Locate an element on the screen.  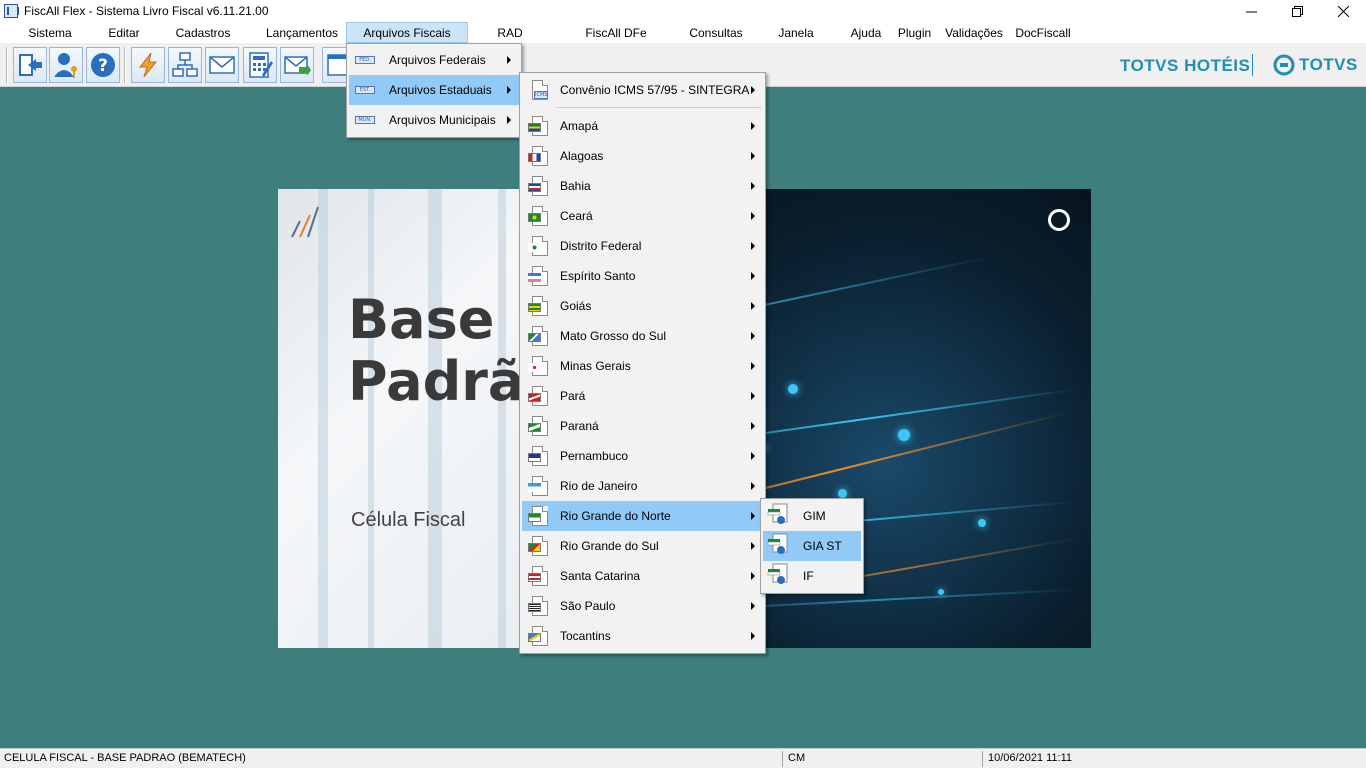
menu-fiscall-dfe: FiscAll DFe is located at coordinates (616, 32).